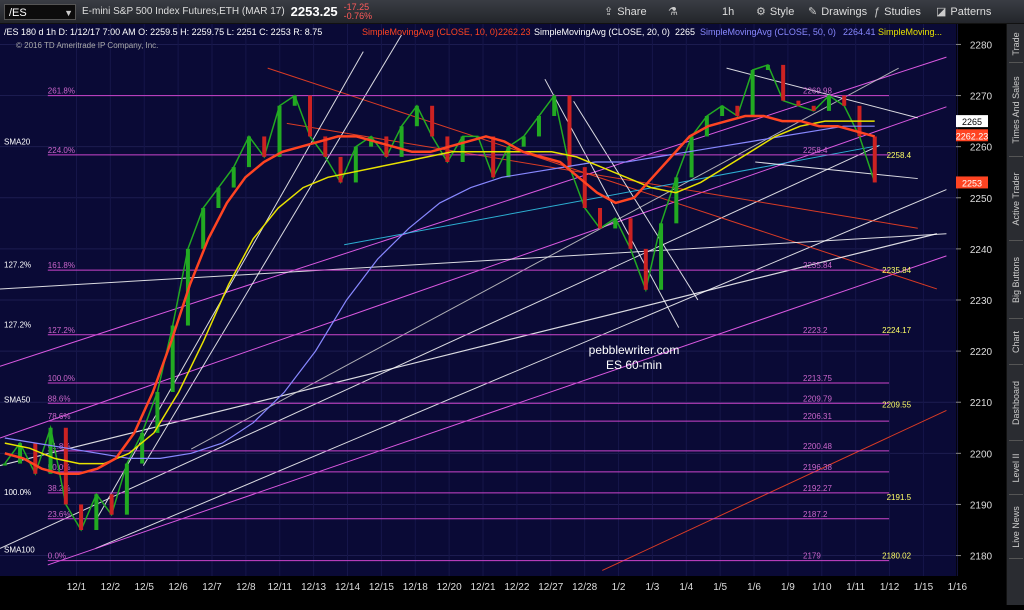 Image resolution: width=1024 pixels, height=610 pixels. I want to click on fib-value-label: 2213.75, so click(817, 378).